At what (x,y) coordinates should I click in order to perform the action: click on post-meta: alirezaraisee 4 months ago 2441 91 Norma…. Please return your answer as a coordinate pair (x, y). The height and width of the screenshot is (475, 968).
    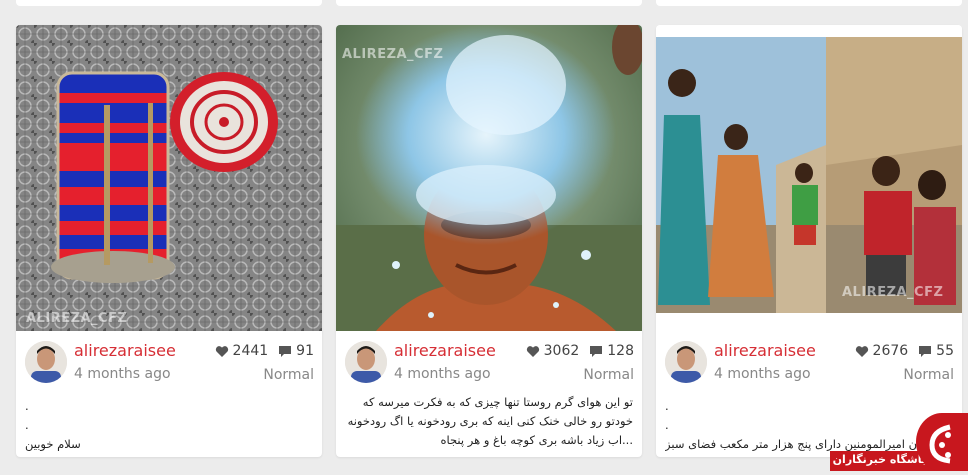
    Looking at the image, I should click on (169, 394).